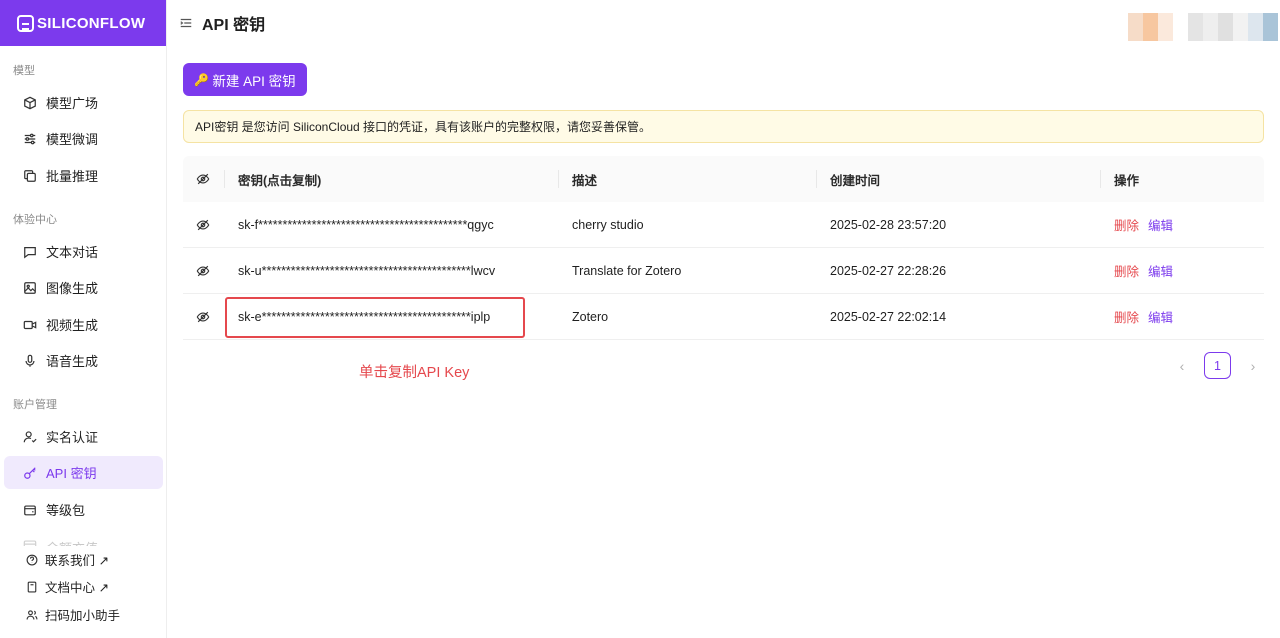  I want to click on mic-icon, so click(30, 361).